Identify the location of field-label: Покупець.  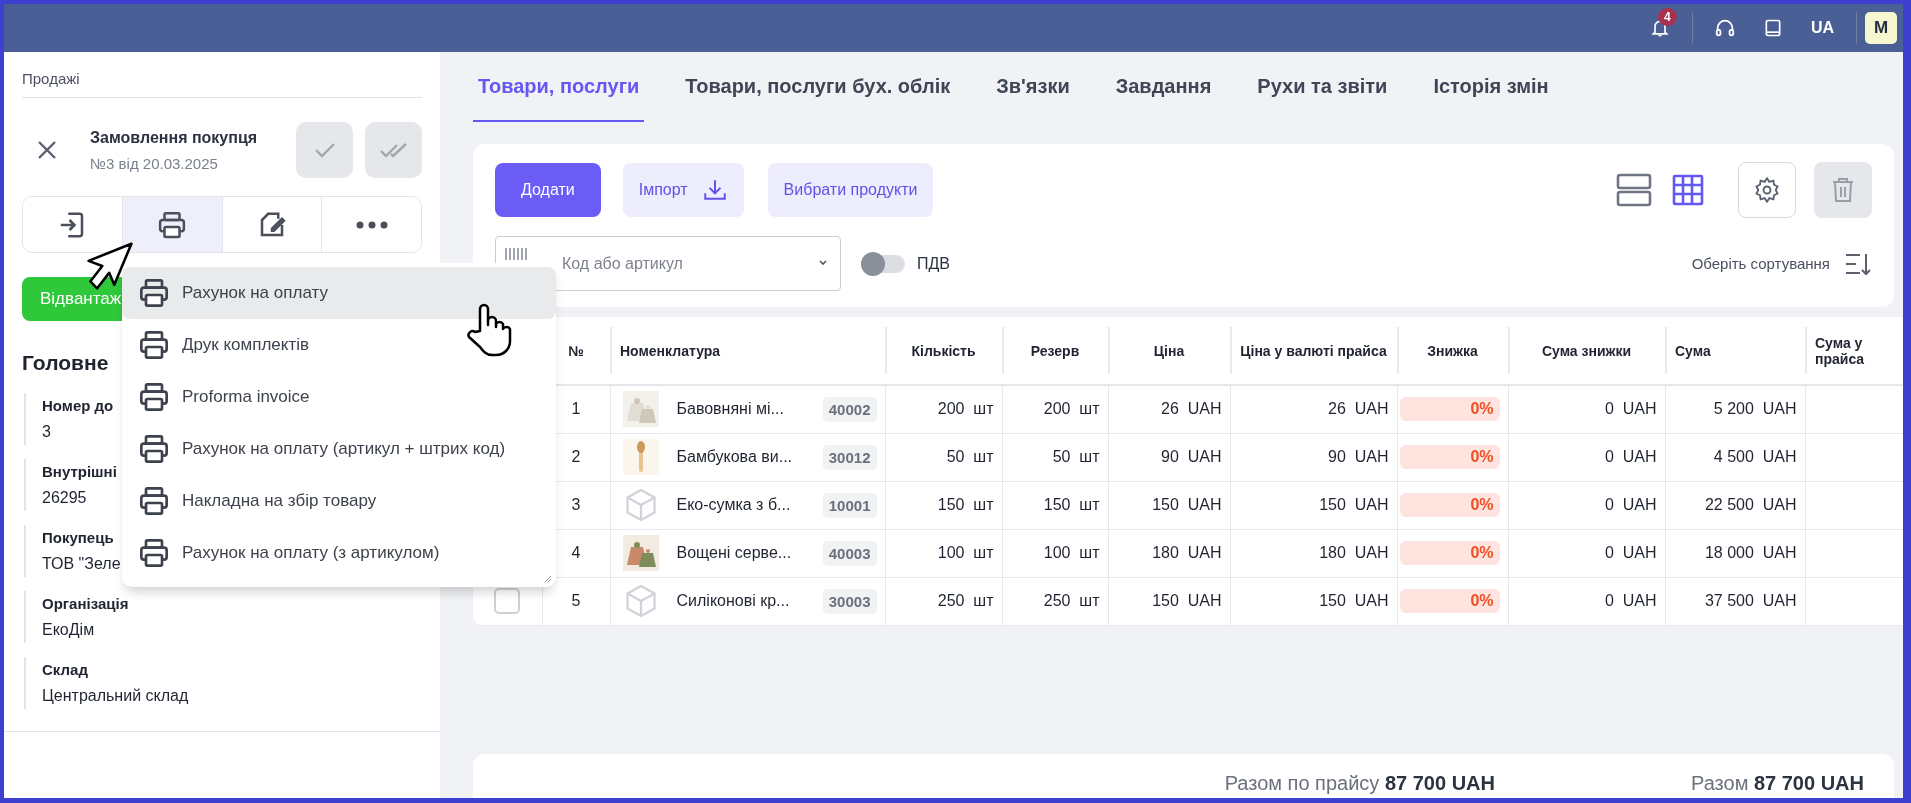
(78, 537).